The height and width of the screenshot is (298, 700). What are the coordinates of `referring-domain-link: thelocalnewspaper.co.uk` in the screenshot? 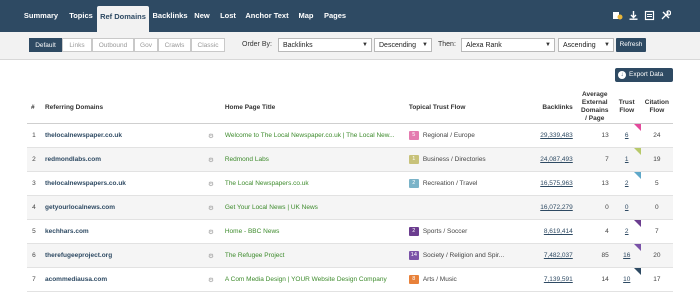 It's located at (120, 135).